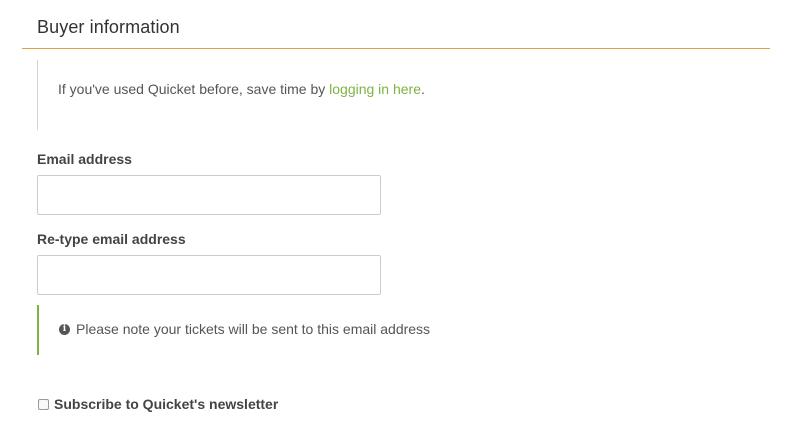 This screenshot has width=795, height=431. Describe the element at coordinates (43, 404) in the screenshot. I see `newsletter-checkbox` at that location.